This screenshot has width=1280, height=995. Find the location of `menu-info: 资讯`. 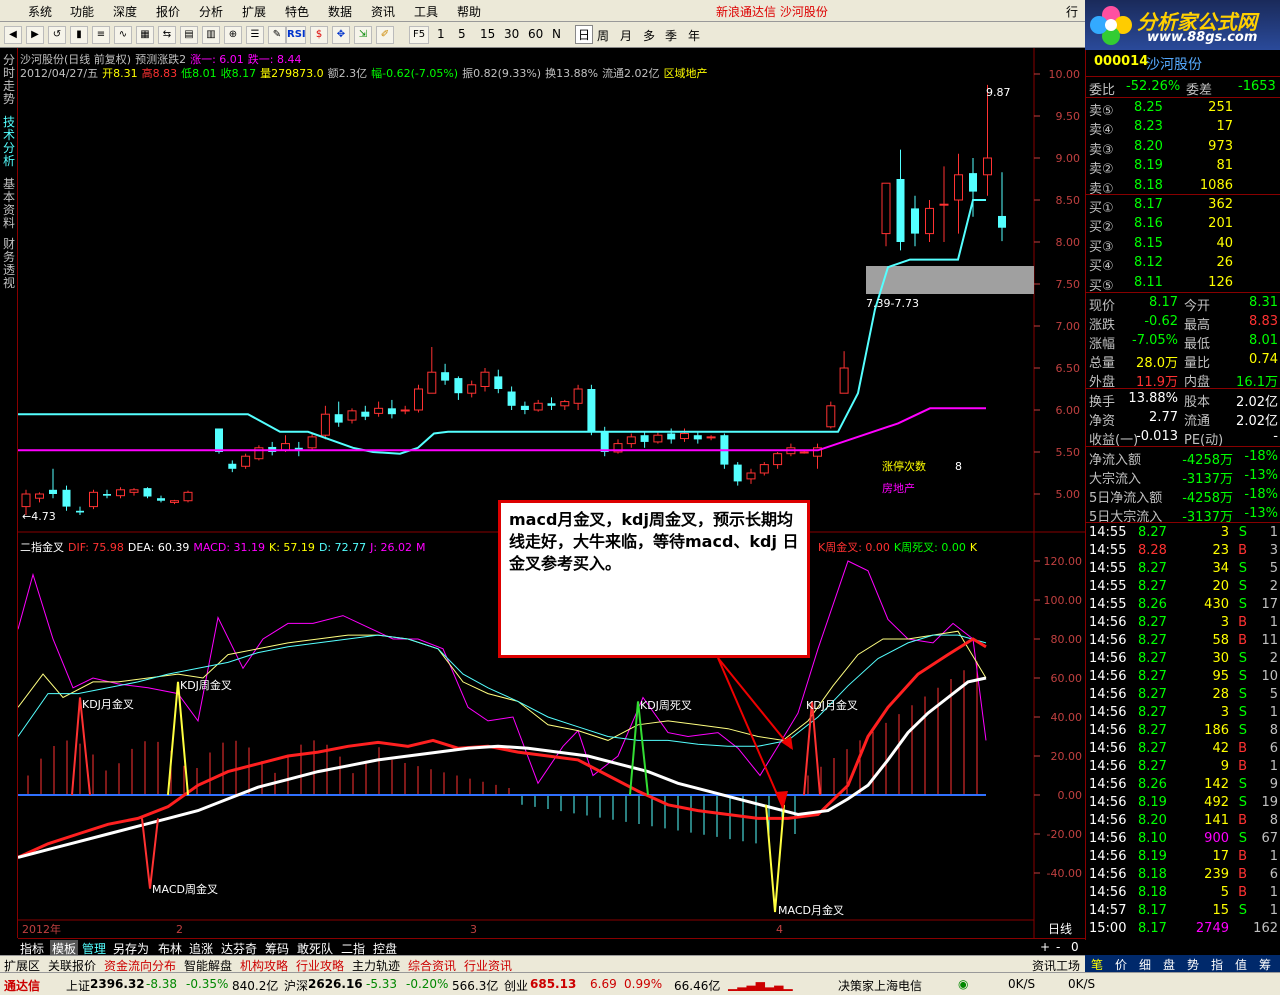

menu-info: 资讯 is located at coordinates (383, 11).